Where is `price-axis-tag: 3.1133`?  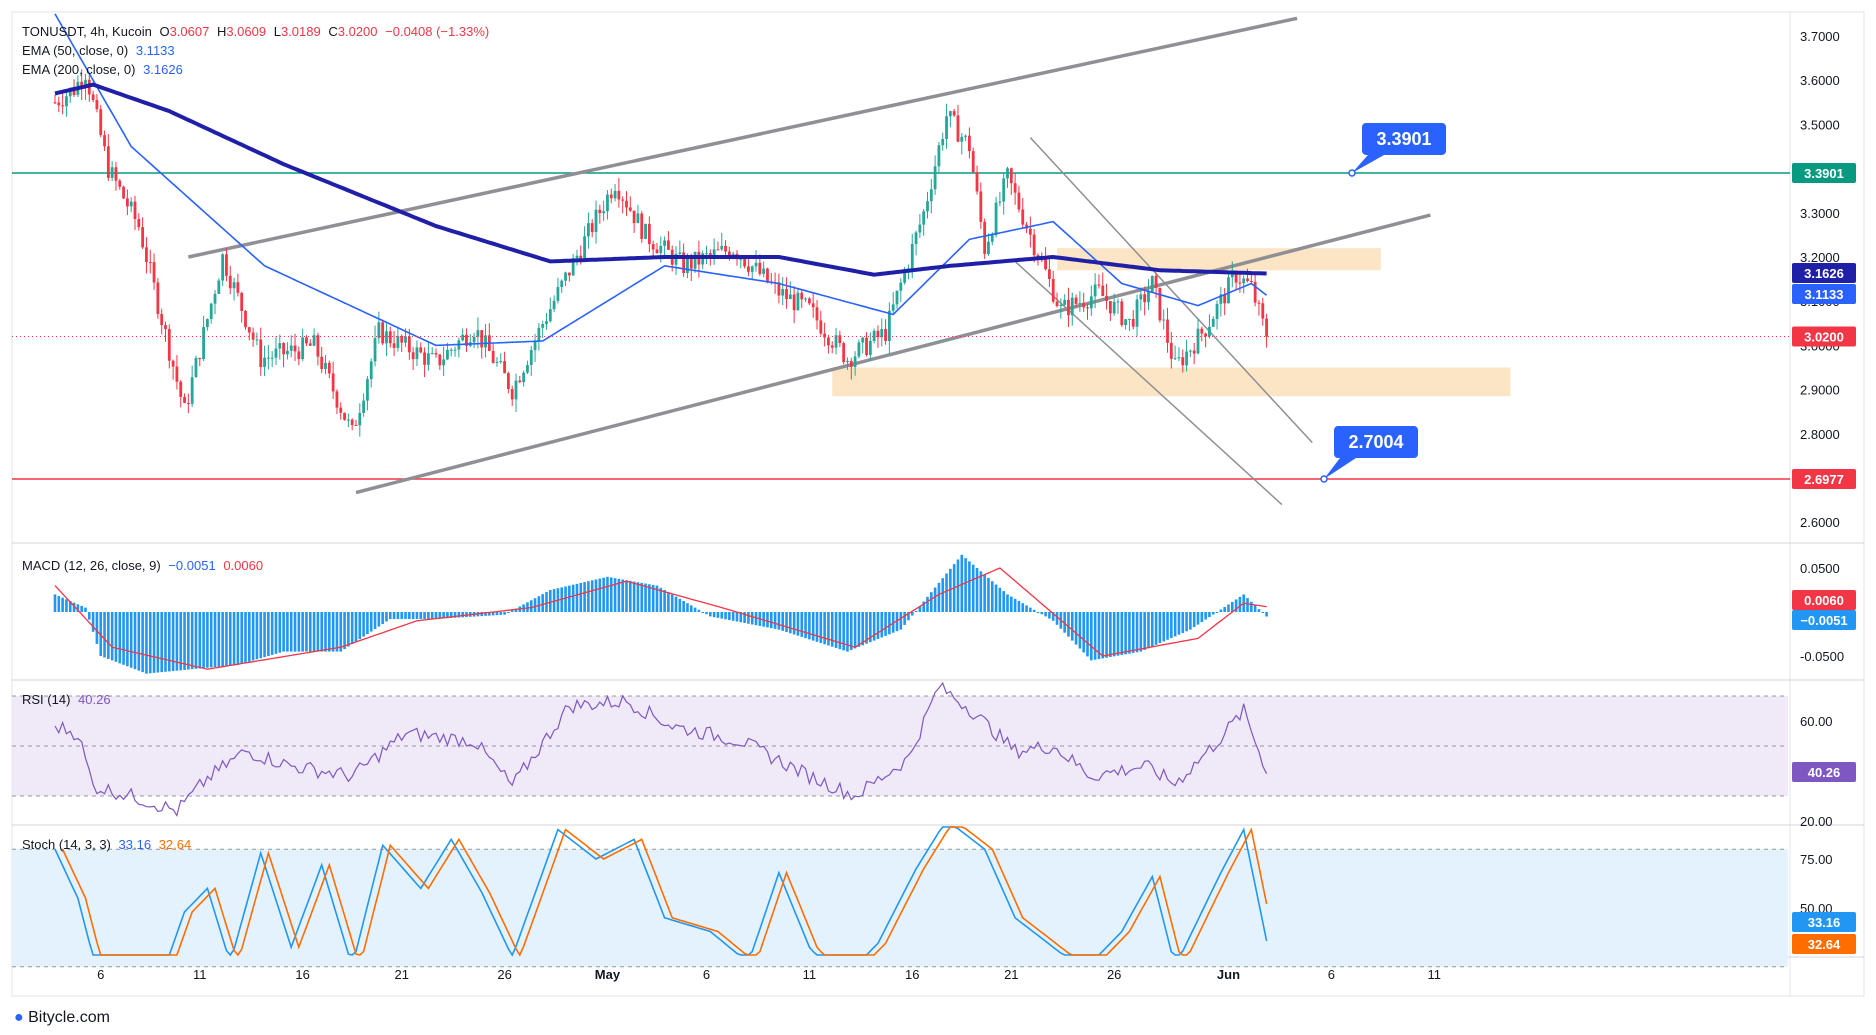
price-axis-tag: 3.1133 is located at coordinates (1823, 294).